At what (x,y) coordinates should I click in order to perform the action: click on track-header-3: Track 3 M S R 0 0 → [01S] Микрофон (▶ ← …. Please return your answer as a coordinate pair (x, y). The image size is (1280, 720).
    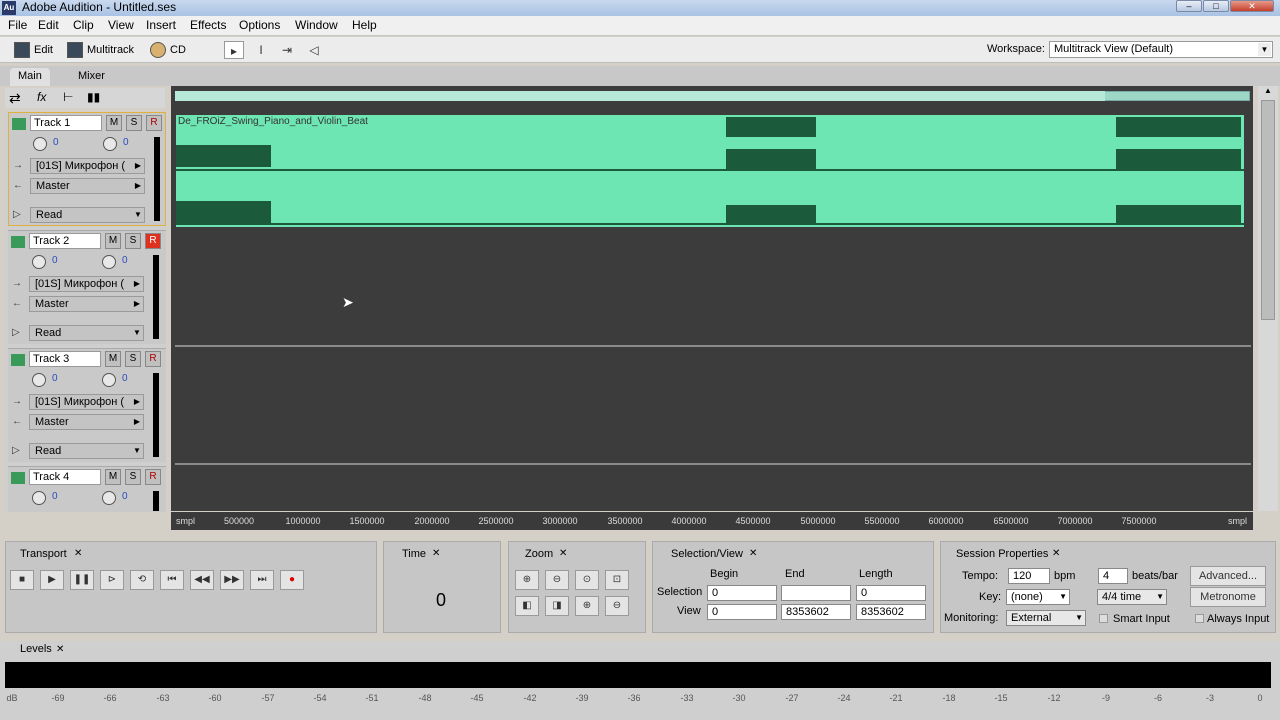
    Looking at the image, I should click on (87, 405).